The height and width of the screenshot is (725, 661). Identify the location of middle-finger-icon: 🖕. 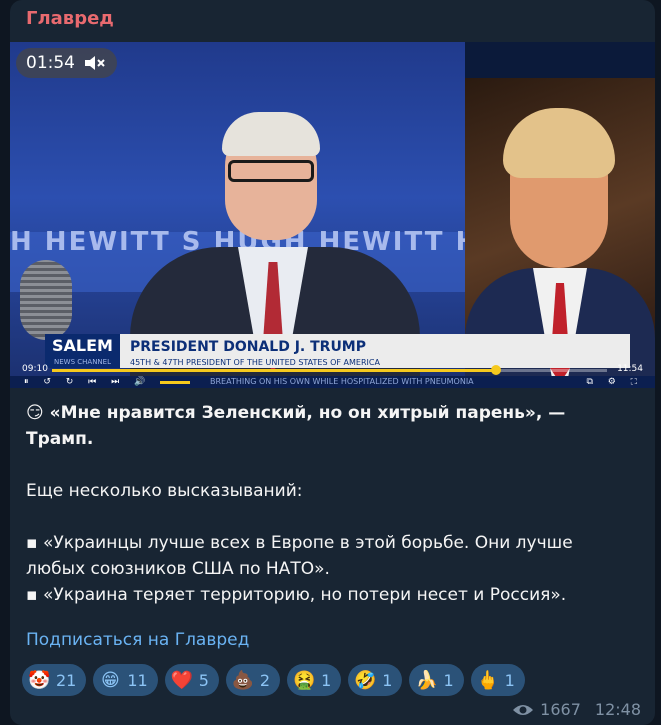
(488, 680).